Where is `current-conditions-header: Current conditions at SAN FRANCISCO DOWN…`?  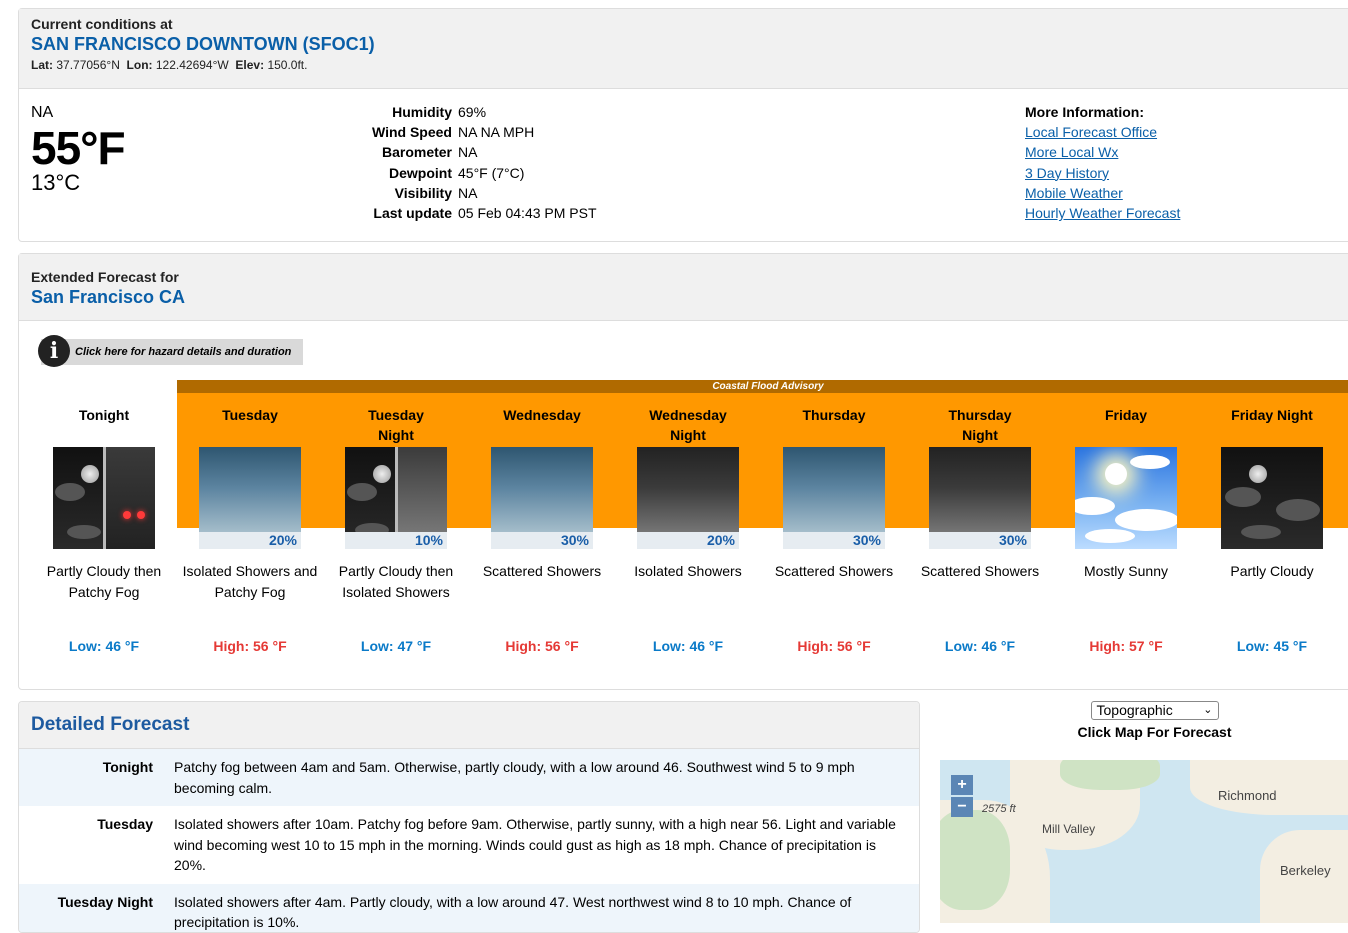 current-conditions-header: Current conditions at SAN FRANCISCO DOWN… is located at coordinates (683, 49).